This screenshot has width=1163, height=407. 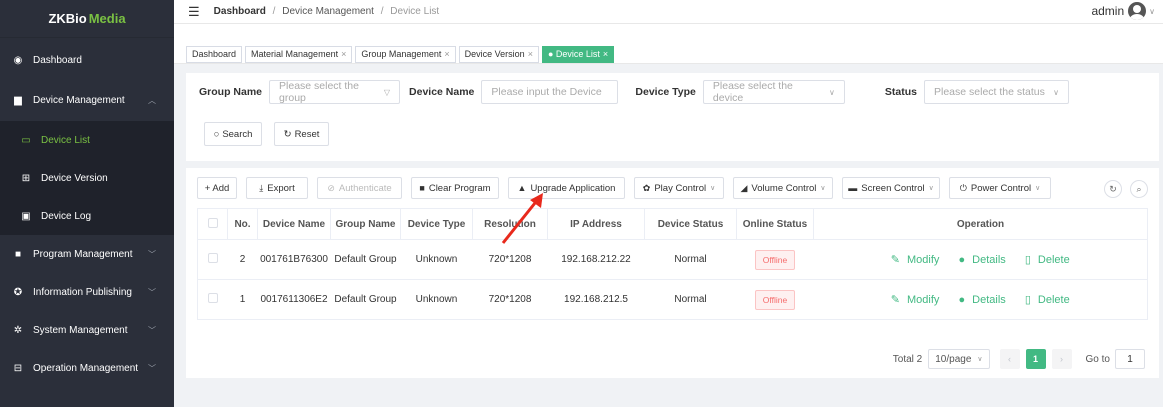 I want to click on device-name-label: Device Name, so click(x=442, y=92).